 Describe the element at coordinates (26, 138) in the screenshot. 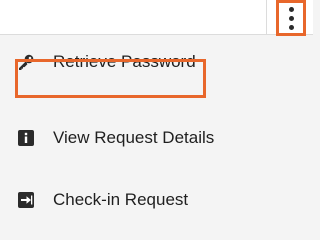

I see `info-icon` at that location.